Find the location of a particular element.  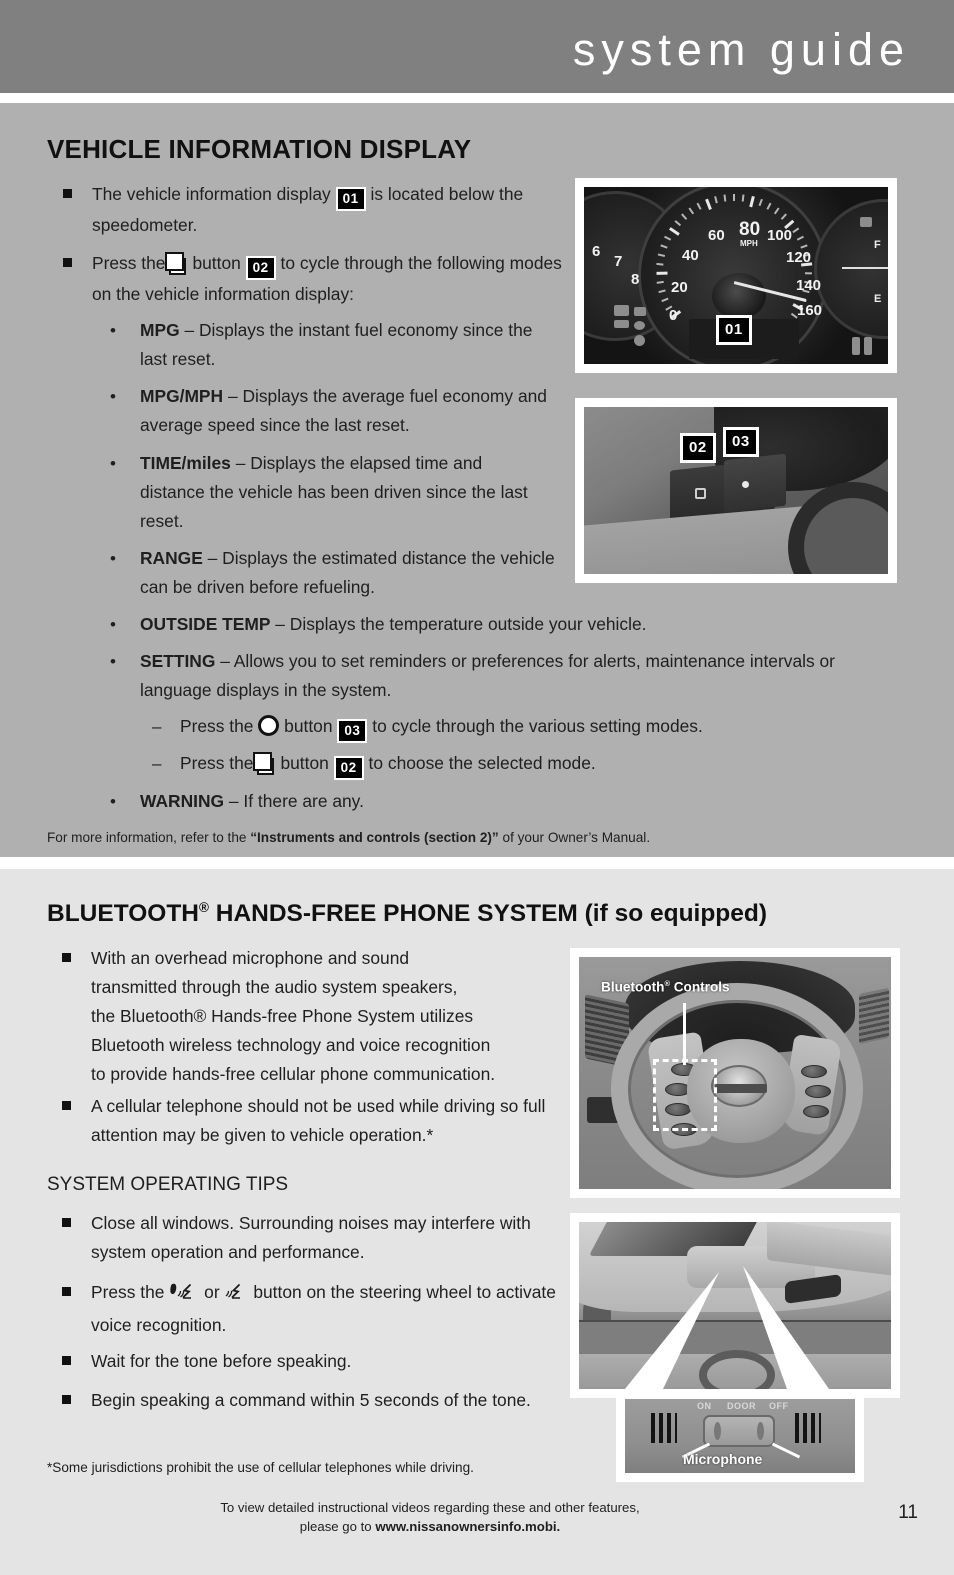

fuel-gauge-dial is located at coordinates (851, 269).